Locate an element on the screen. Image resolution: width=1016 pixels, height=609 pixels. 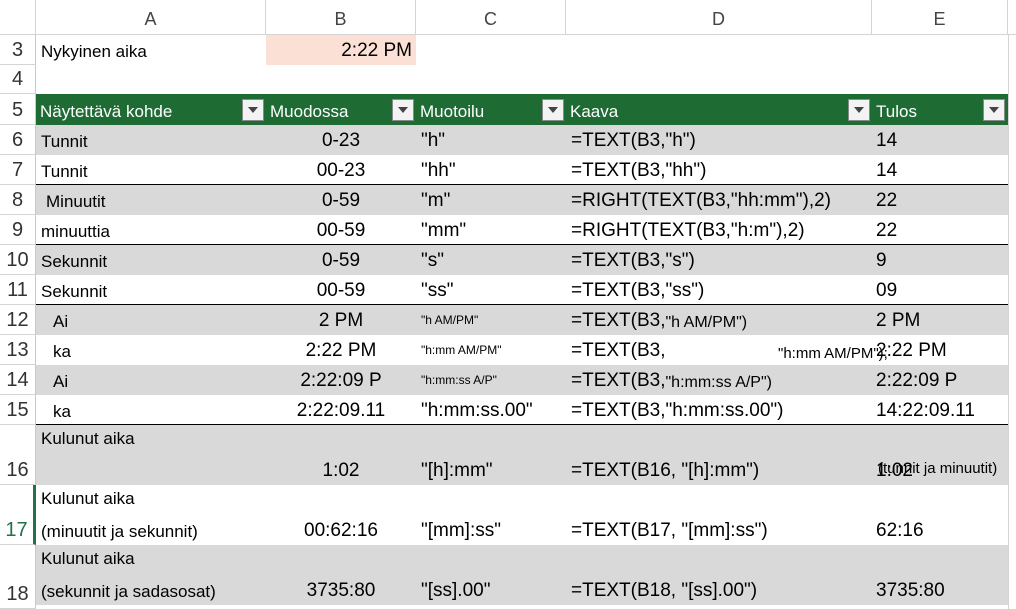
formatting-cell: "ss" is located at coordinates (437, 290).